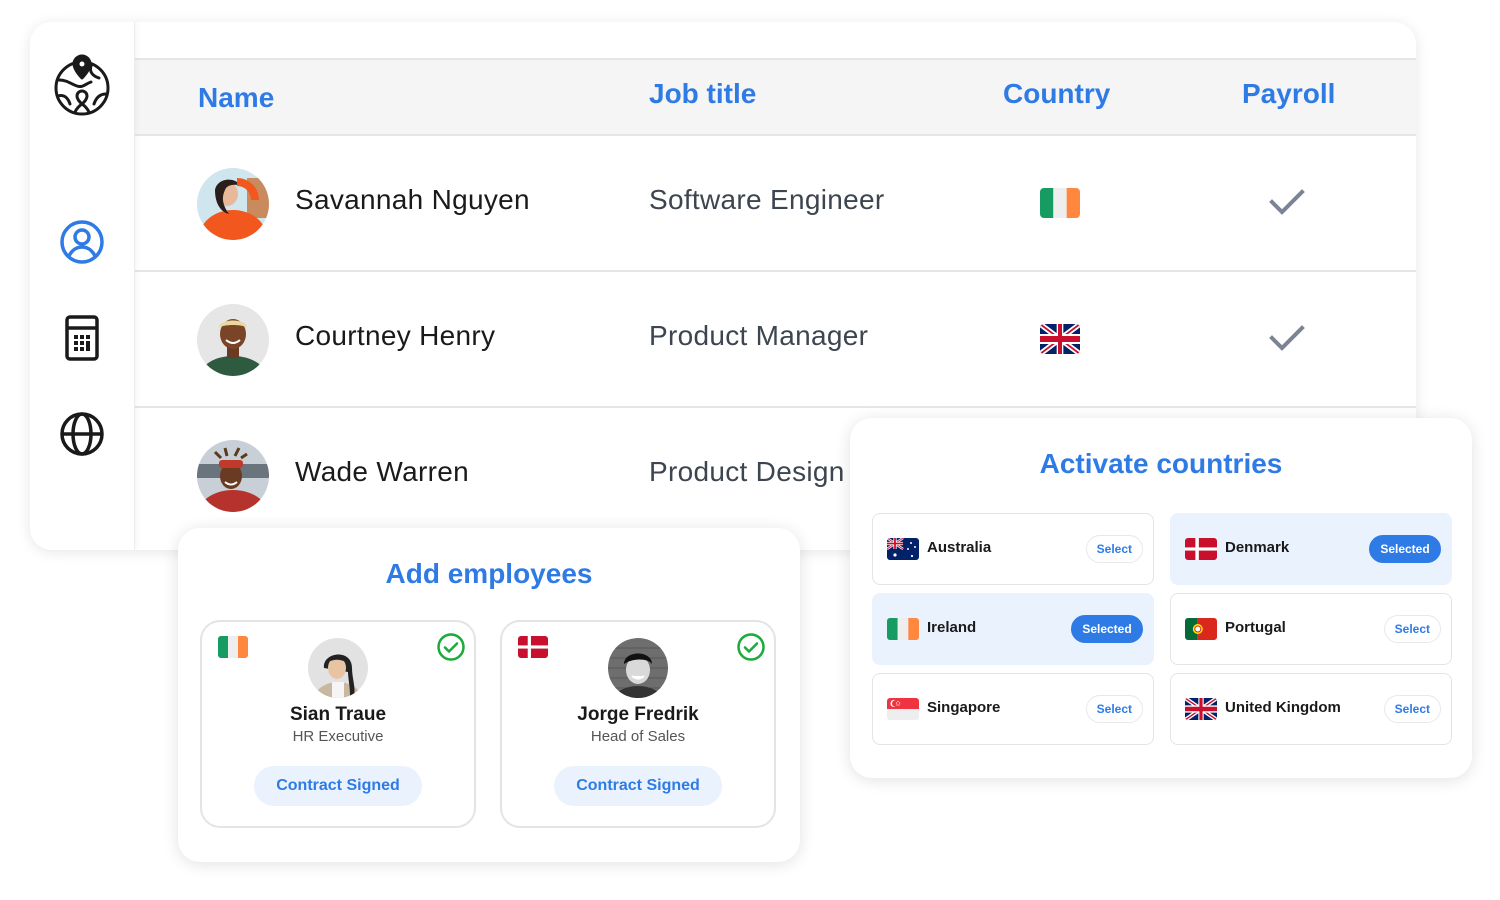 This screenshot has width=1500, height=900. What do you see at coordinates (903, 549) in the screenshot?
I see `australia-flag-icon` at bounding box center [903, 549].